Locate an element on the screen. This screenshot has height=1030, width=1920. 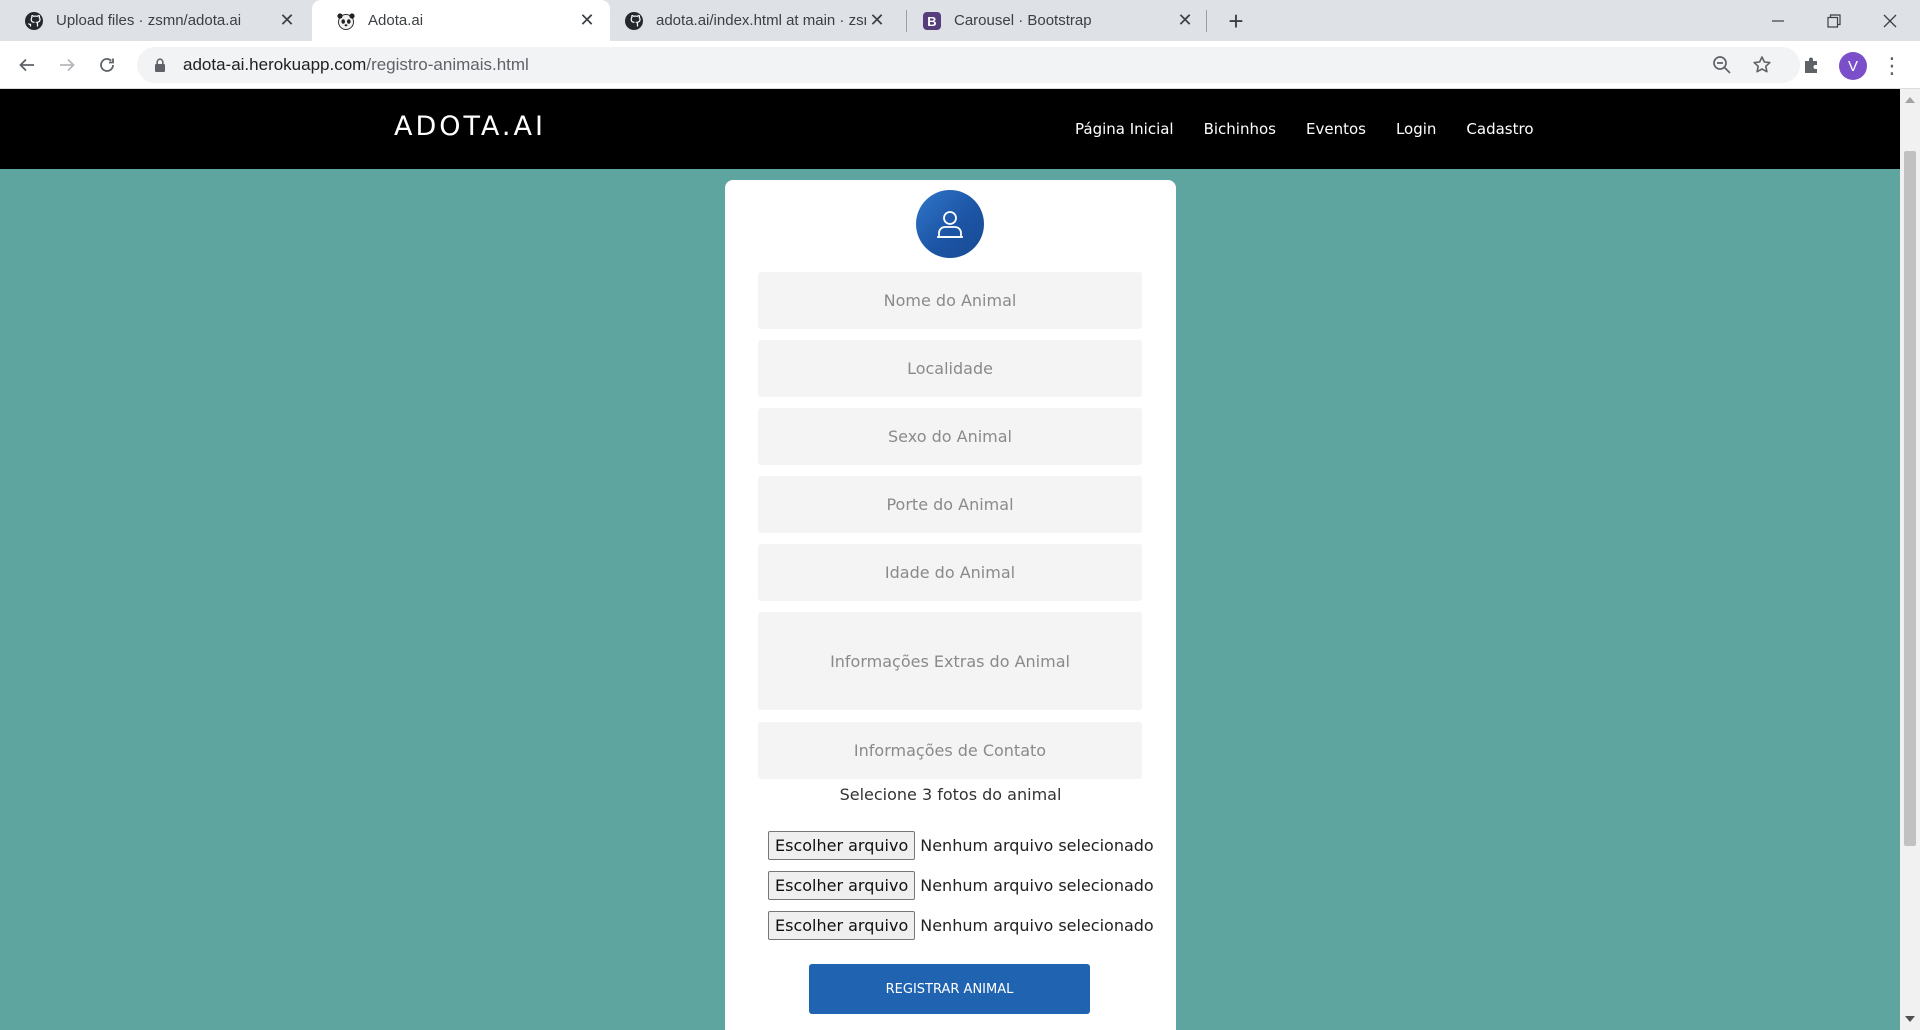
extra-info-textarea: Informações Extras do Animal is located at coordinates (950, 661).